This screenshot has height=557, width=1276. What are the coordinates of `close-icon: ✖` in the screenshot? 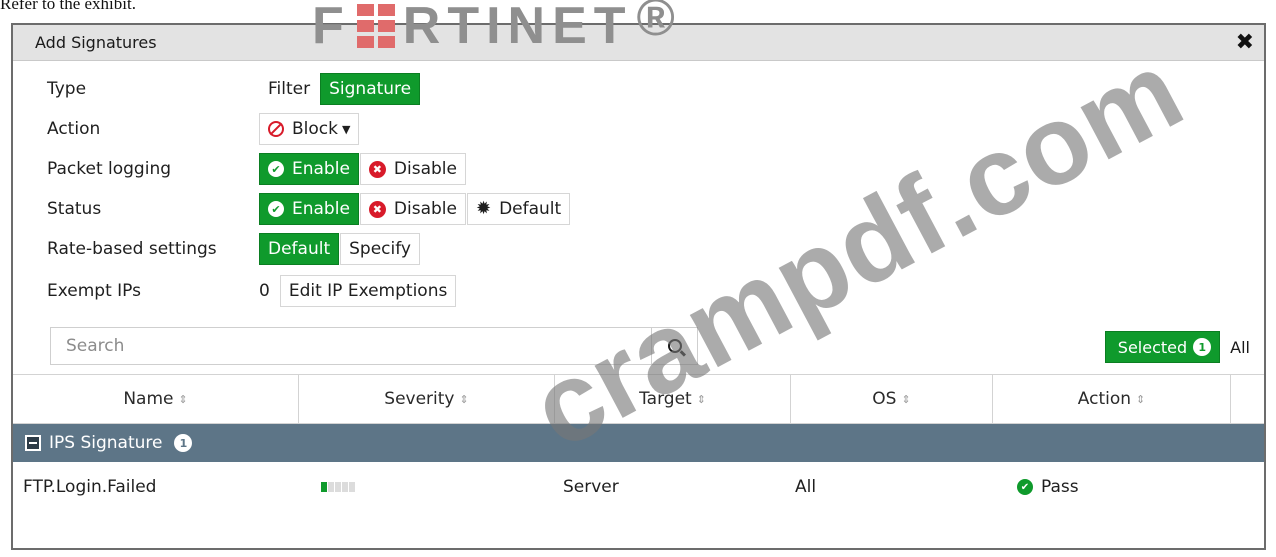 It's located at (1245, 42).